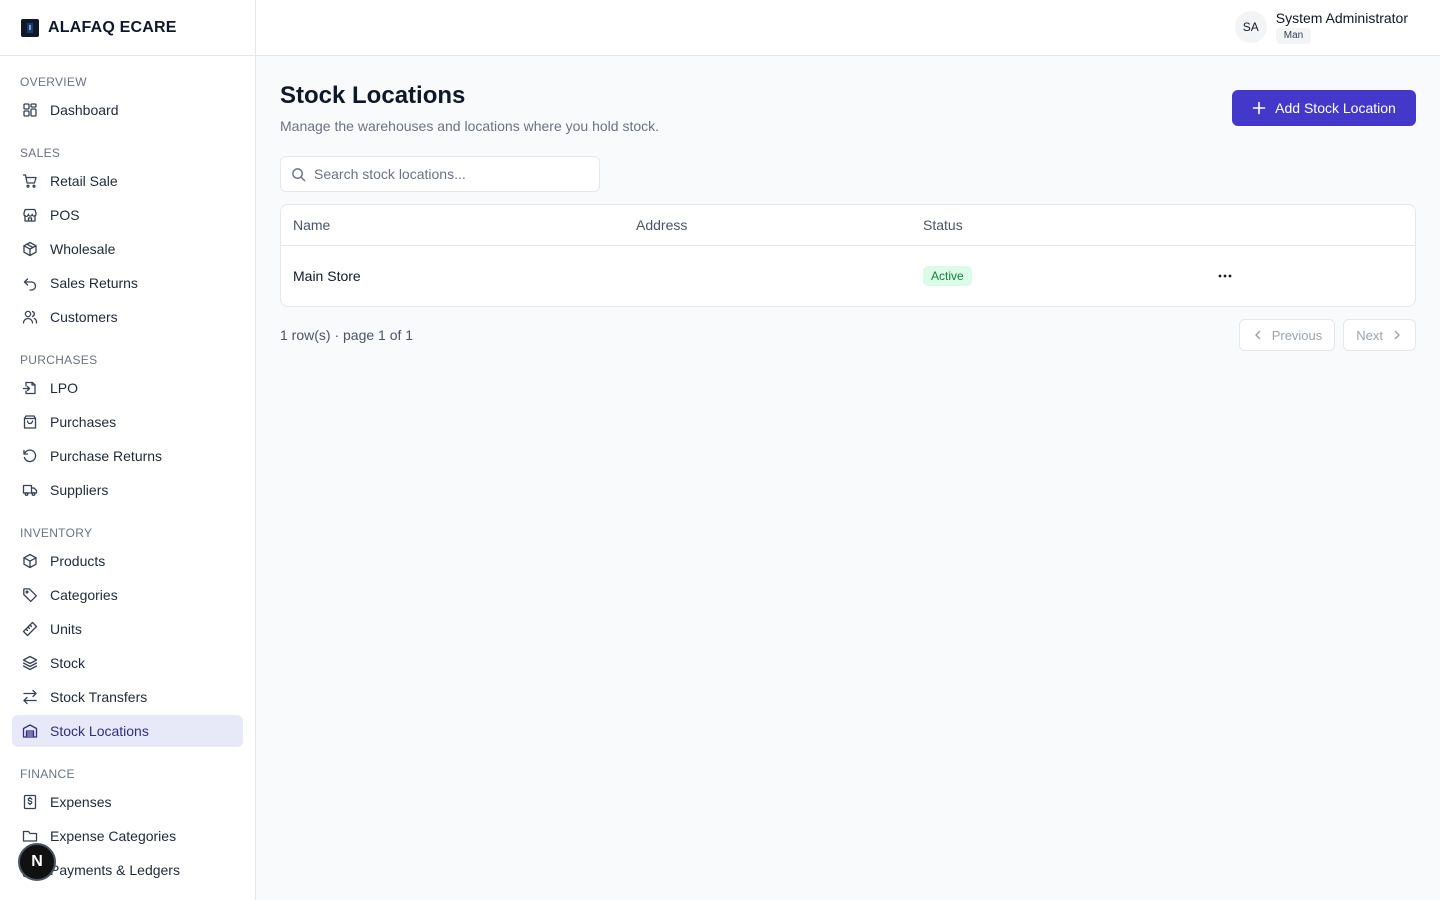 The image size is (1440, 900). I want to click on sidebar-item-label: Categories, so click(84, 595).